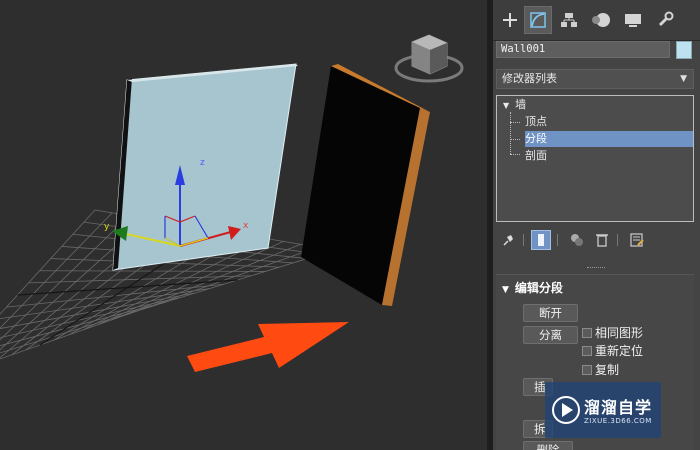  I want to click on copy-checkbox, so click(587, 370).